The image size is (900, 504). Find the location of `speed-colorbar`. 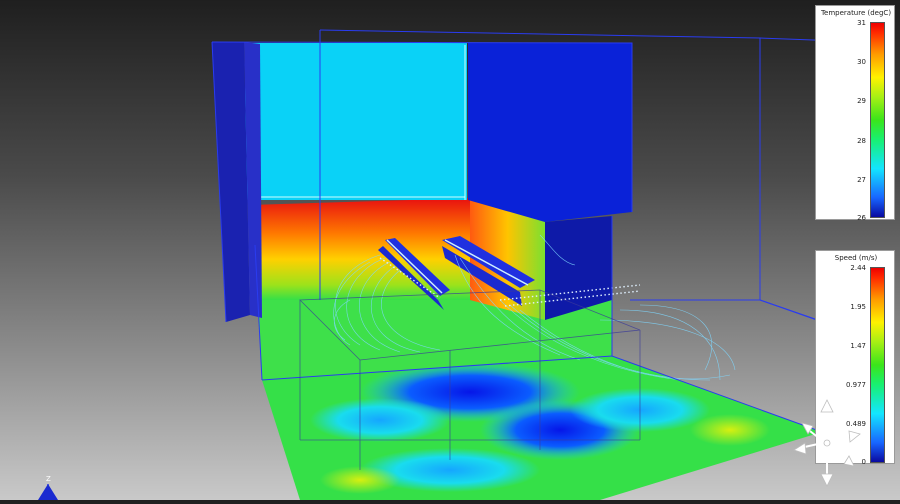

speed-colorbar is located at coordinates (877, 365).